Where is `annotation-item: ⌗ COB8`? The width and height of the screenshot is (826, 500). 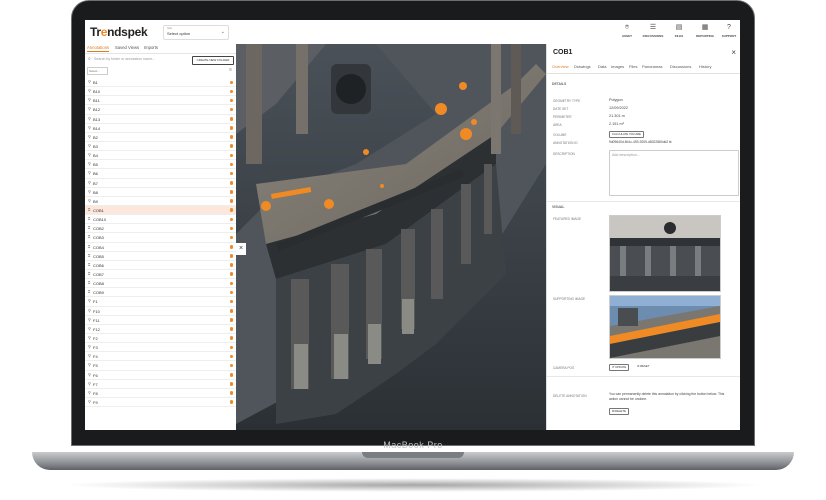
annotation-item: ⌗ COB8 is located at coordinates (160, 284).